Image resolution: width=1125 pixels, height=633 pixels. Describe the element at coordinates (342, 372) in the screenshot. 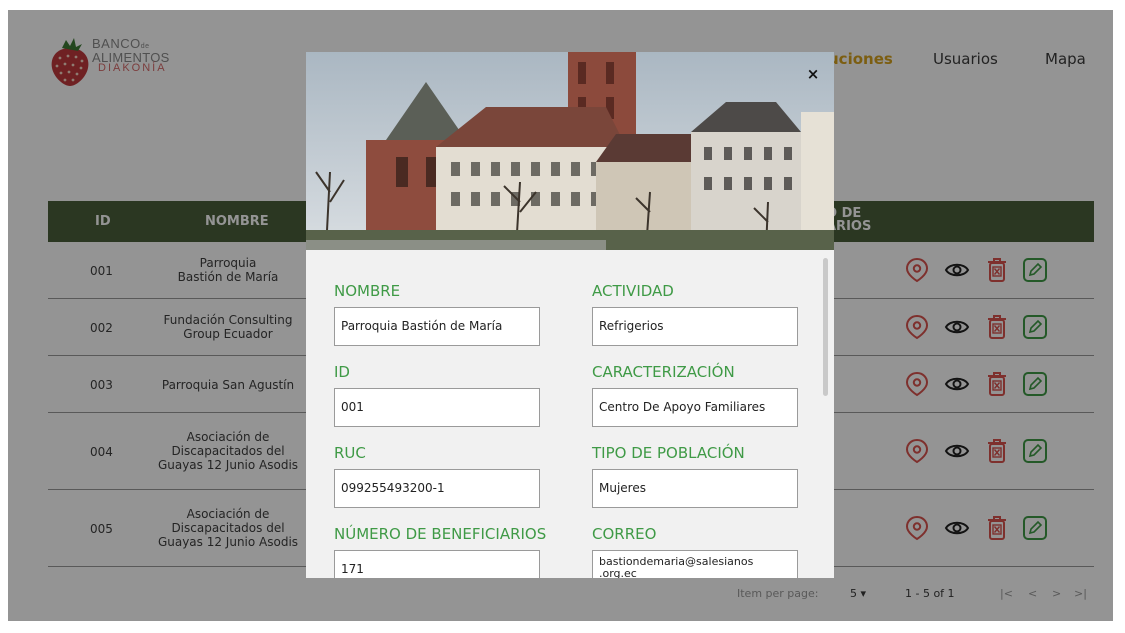

I see `label-id: ID` at that location.